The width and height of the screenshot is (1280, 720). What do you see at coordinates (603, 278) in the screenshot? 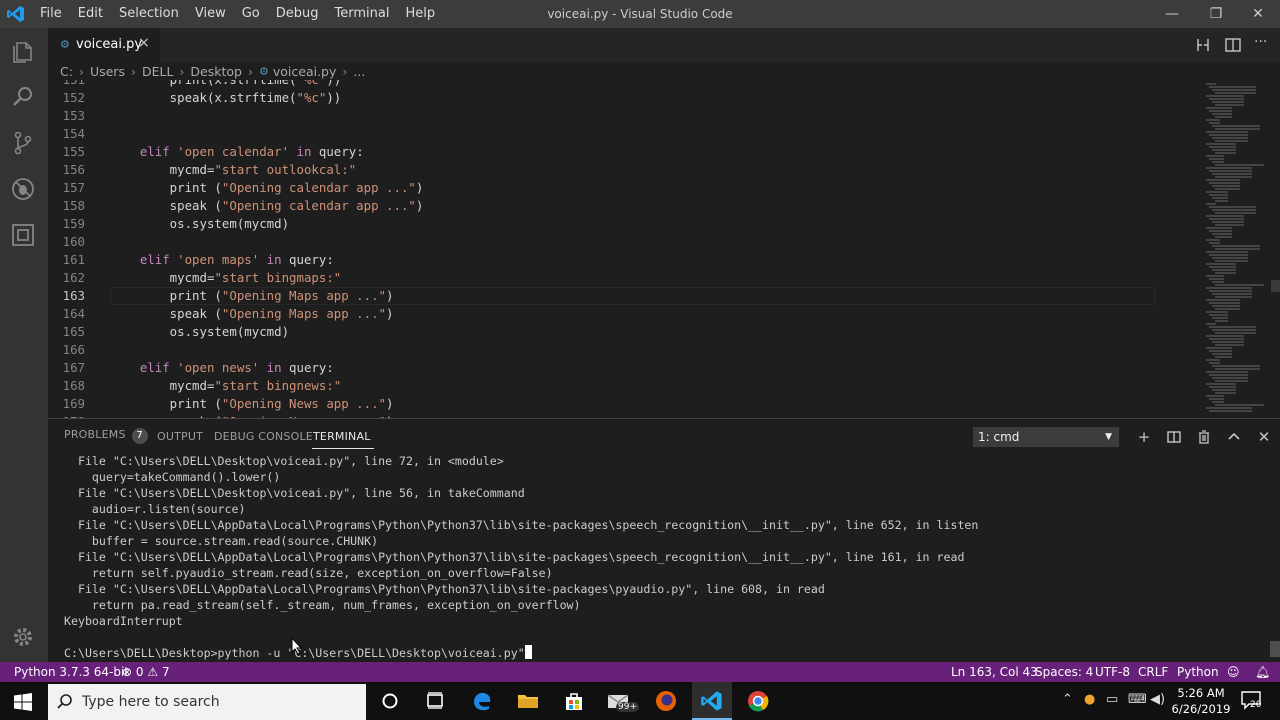
I see `code-line: 162 mycmd="start bingmaps:"` at bounding box center [603, 278].